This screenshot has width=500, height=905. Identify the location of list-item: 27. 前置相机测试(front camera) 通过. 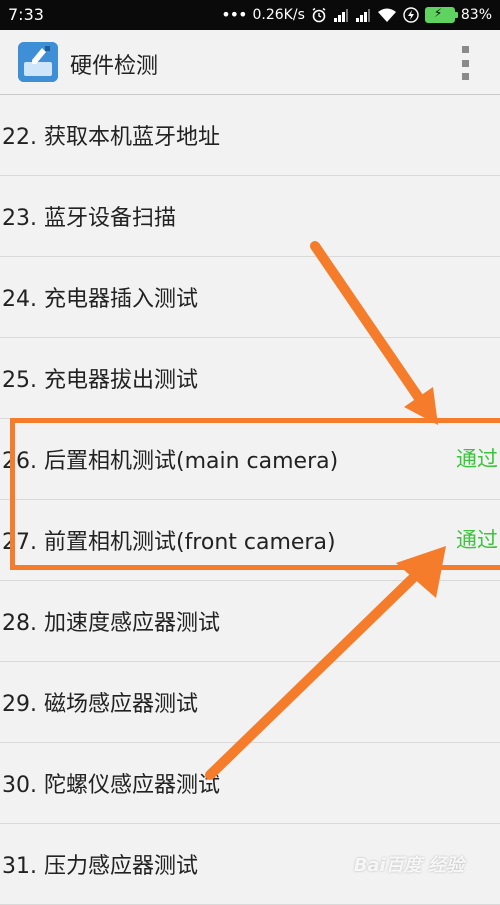
(250, 540).